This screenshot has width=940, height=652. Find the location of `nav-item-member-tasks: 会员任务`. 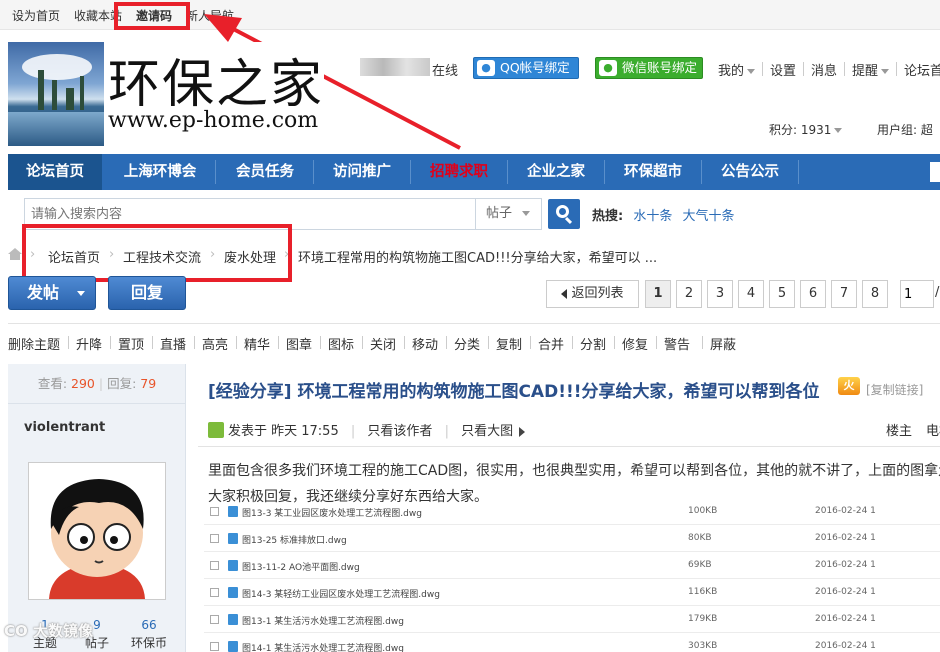

nav-item-member-tasks: 会员任务 is located at coordinates (265, 172).